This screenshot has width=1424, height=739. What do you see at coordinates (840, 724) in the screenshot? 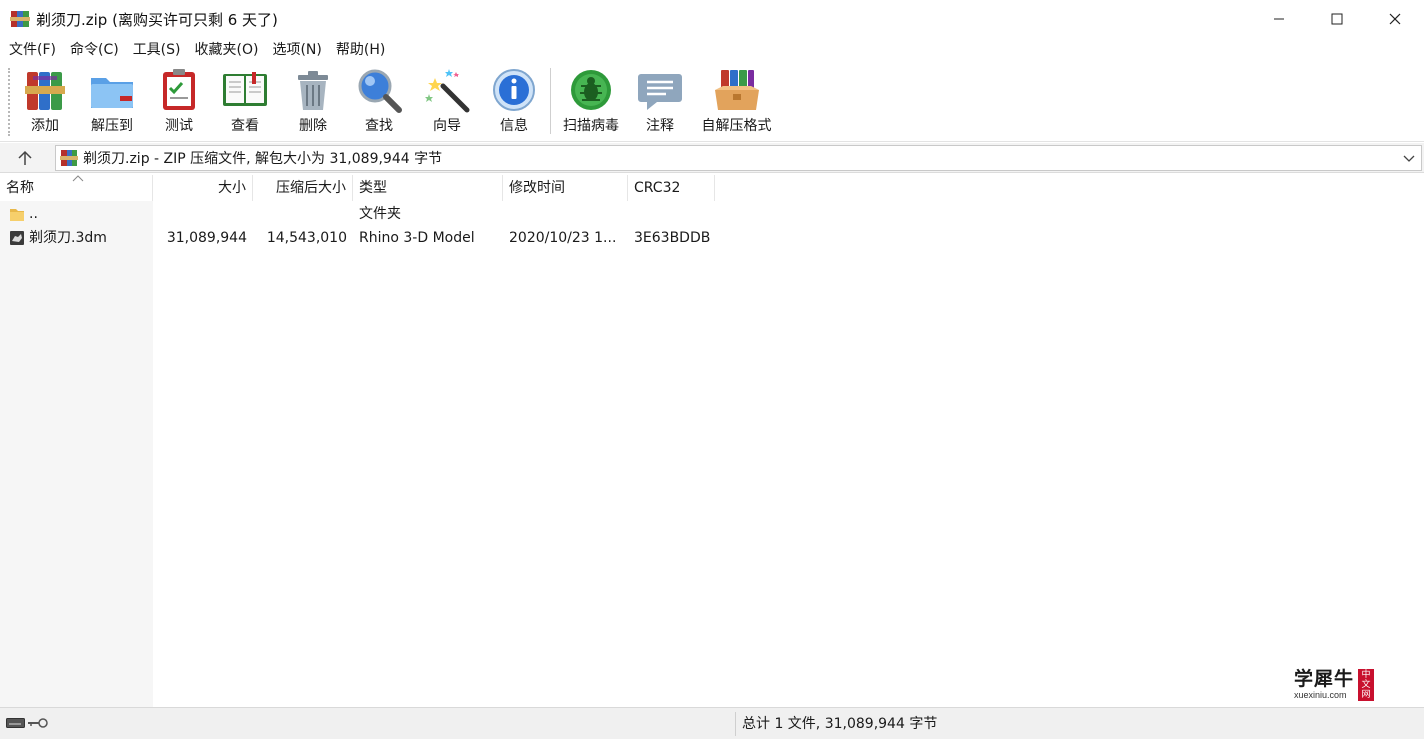
I see `status-summary: 总计 1 文件, 31,089,944 字节` at bounding box center [840, 724].